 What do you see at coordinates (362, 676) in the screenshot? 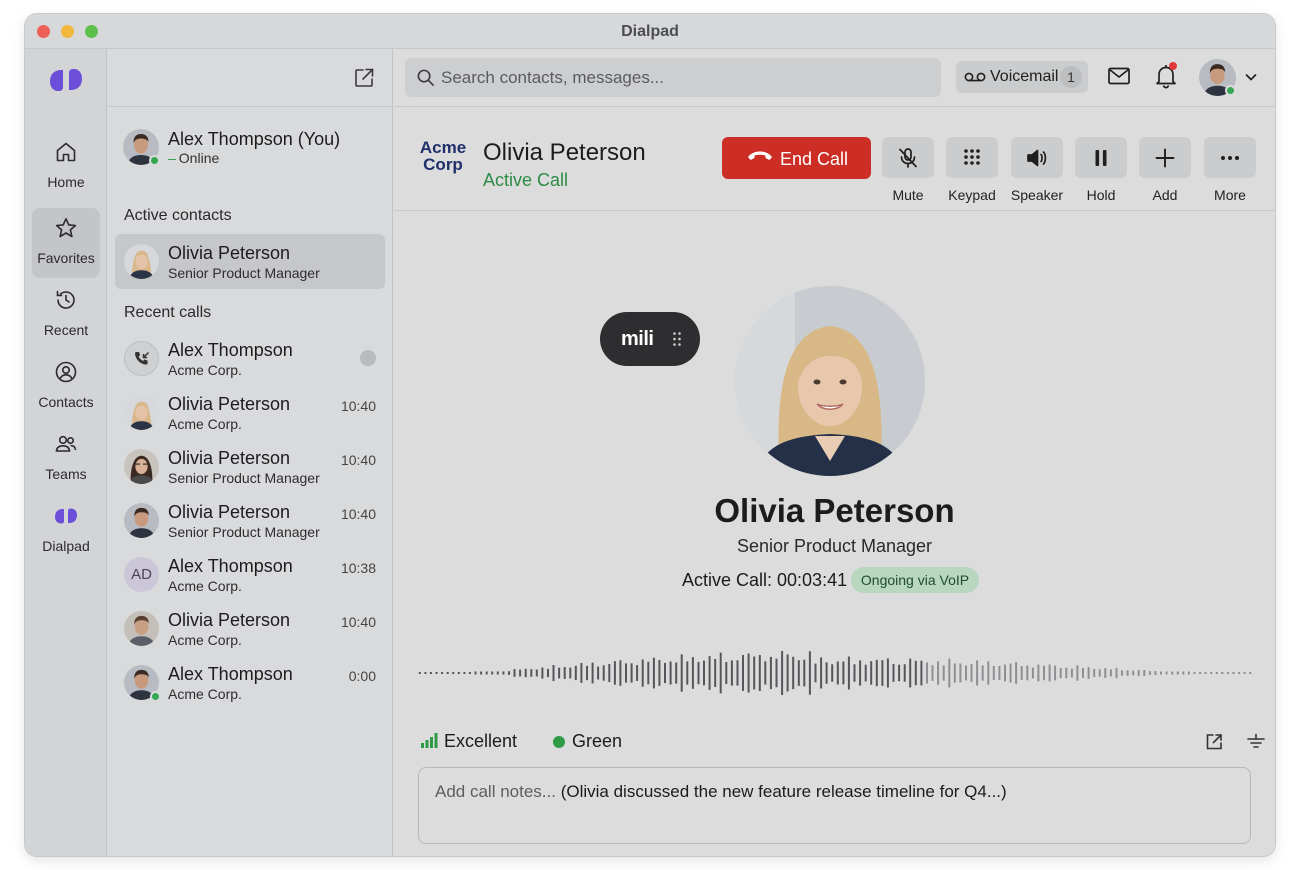
I see `call-time: 0:00` at bounding box center [362, 676].